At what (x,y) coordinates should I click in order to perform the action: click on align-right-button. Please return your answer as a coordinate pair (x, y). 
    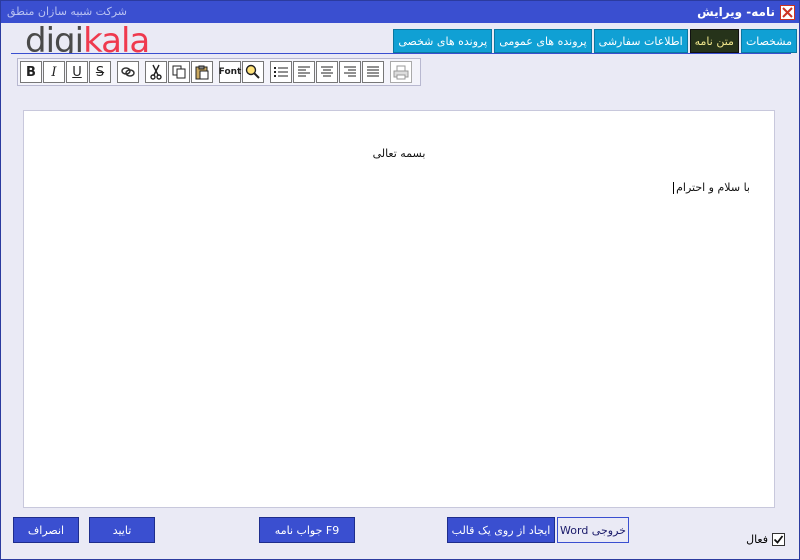
    Looking at the image, I should click on (350, 72).